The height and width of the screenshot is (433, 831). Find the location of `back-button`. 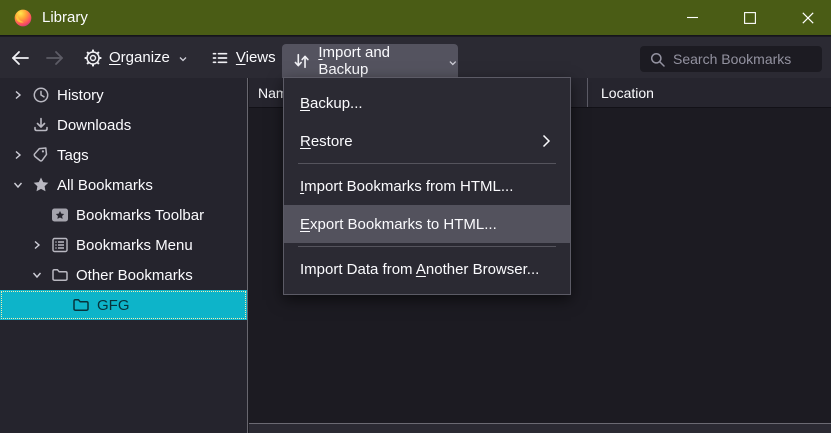

back-button is located at coordinates (20, 58).